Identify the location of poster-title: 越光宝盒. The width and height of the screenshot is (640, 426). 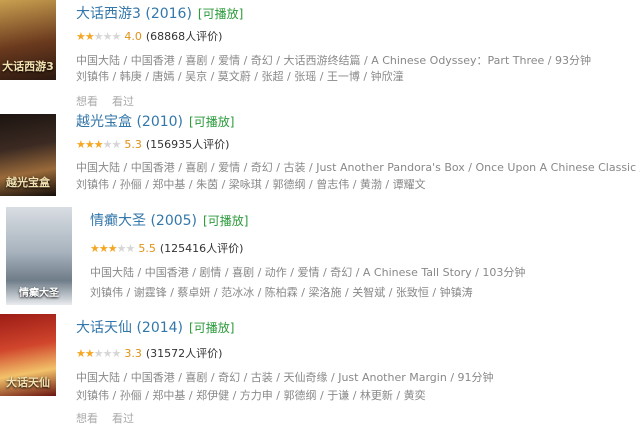
(28, 182).